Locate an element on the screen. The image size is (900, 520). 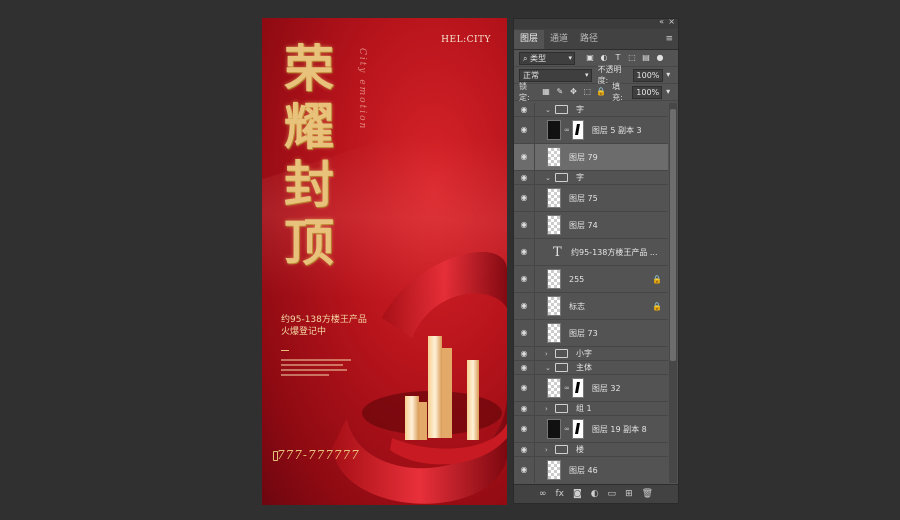
lock-row: 锁定: ▦ ✎ ✥ ⬚ 🔒 填充: 100% ▾ is located at coordinates (596, 92).